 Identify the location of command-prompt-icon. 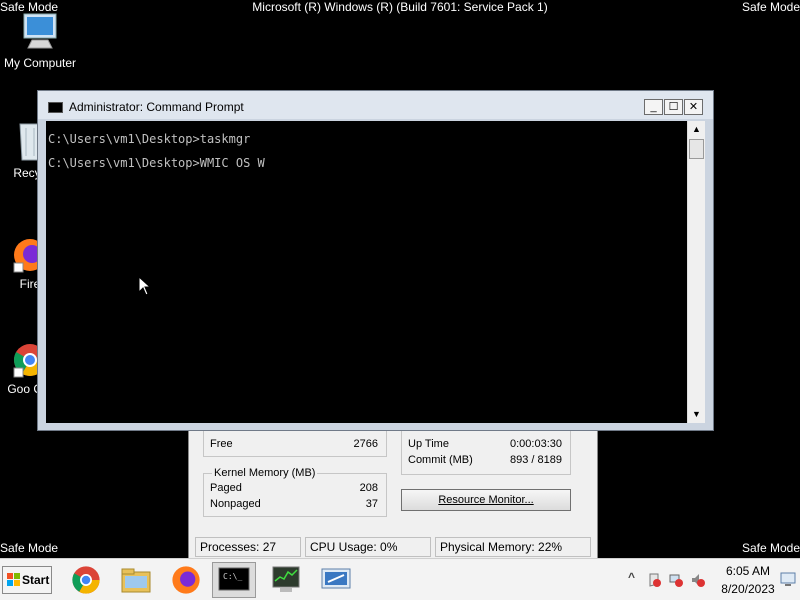
(55, 107).